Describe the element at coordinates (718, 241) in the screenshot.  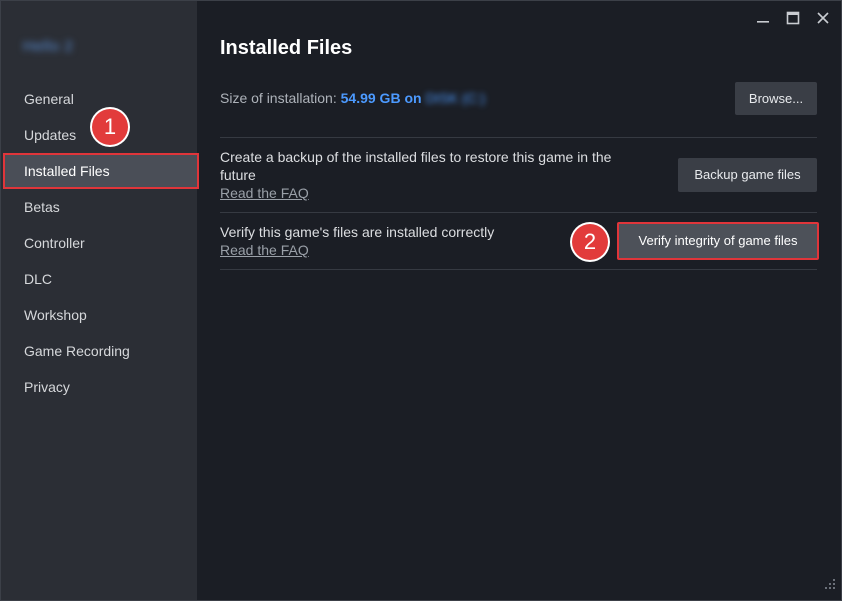
I see `verify-integrity-button: Verify integrity of game files` at that location.